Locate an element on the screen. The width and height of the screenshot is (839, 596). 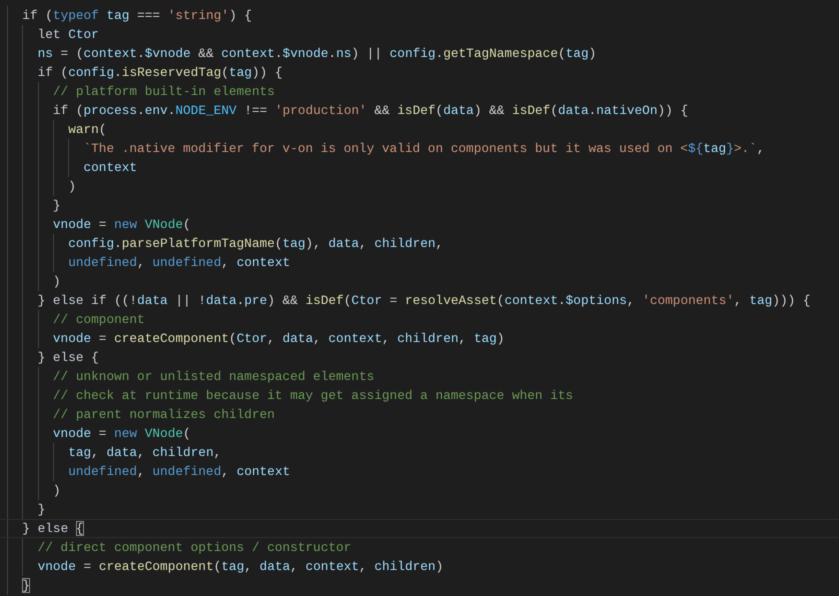
code-line: // platform built-in elements is located at coordinates (163, 92).